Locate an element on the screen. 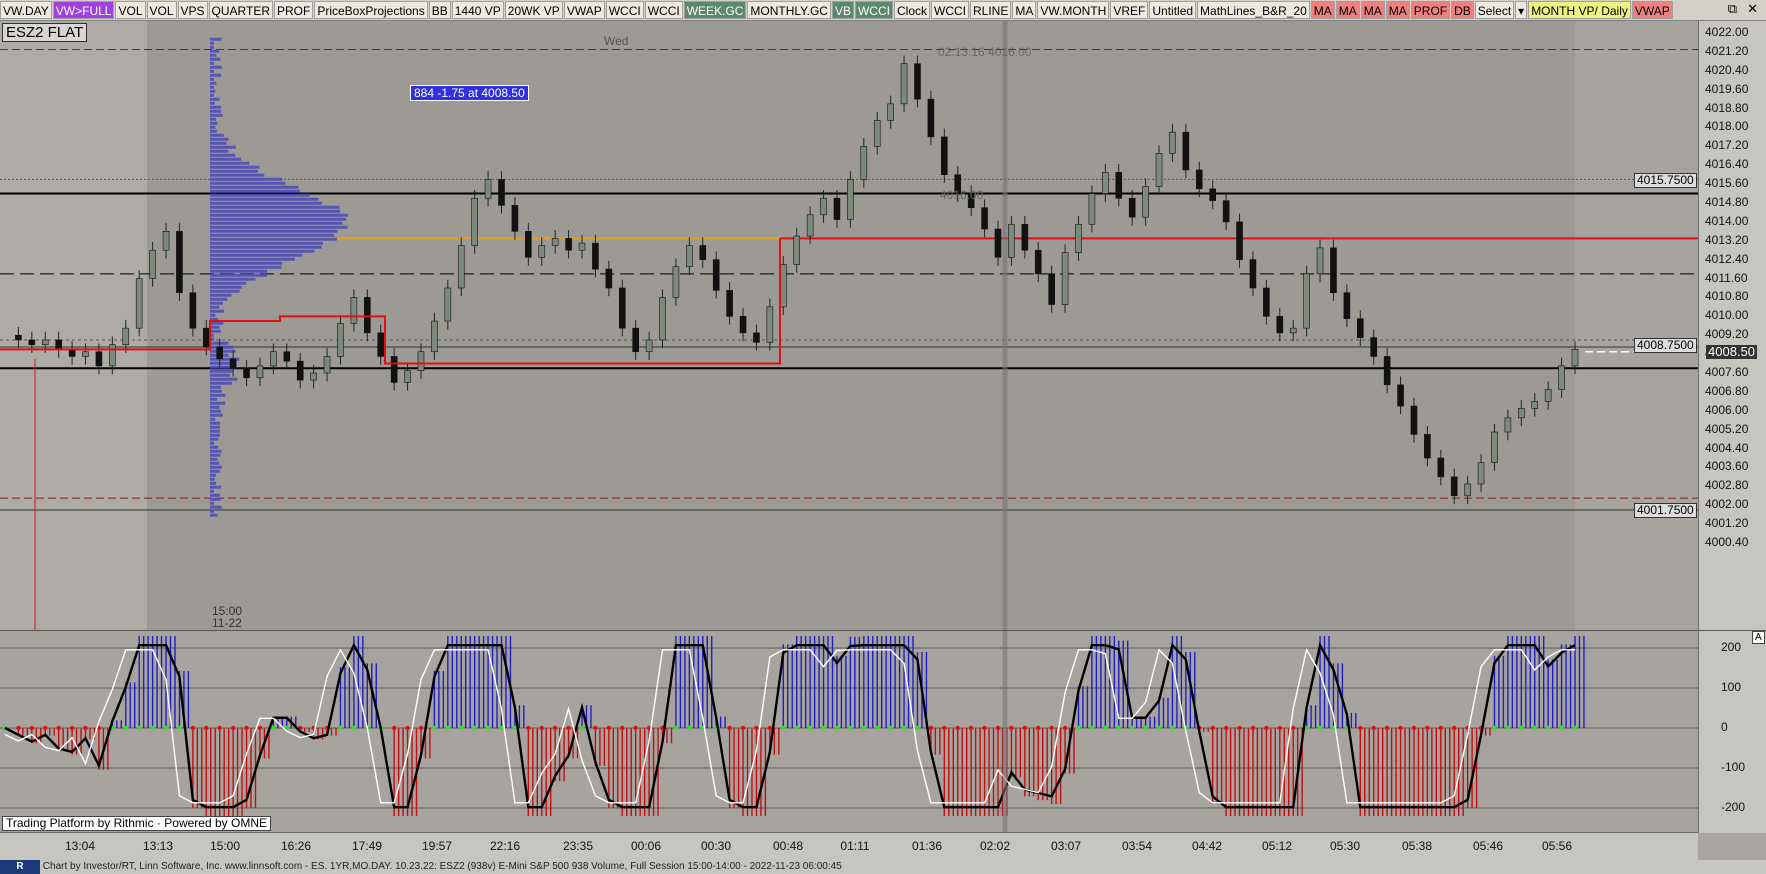 Image resolution: width=1766 pixels, height=874 pixels. level-box-label: 4001.7500 is located at coordinates (1665, 510).